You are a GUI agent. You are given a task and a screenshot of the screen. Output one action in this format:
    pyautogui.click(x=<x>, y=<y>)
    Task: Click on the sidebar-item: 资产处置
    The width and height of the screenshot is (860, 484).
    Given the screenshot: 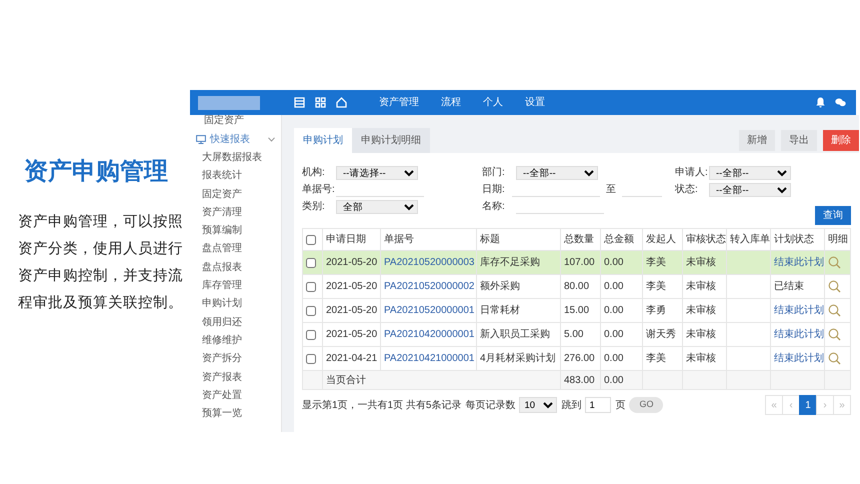 What is the action you would take?
    pyautogui.click(x=235, y=396)
    